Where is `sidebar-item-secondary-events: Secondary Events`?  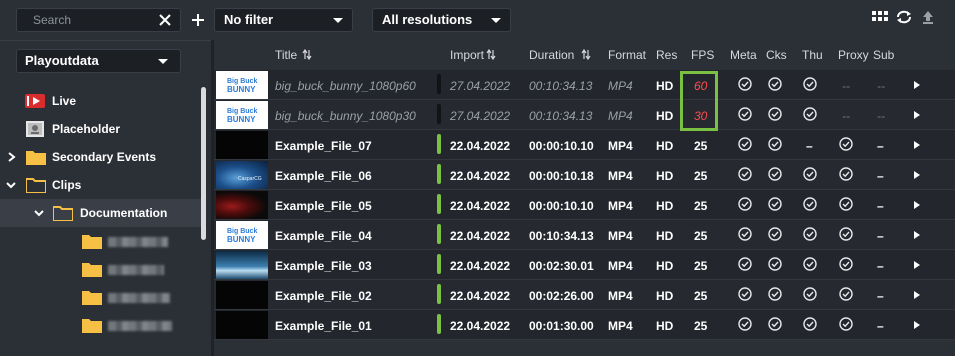 sidebar-item-secondary-events: Secondary Events is located at coordinates (102, 157).